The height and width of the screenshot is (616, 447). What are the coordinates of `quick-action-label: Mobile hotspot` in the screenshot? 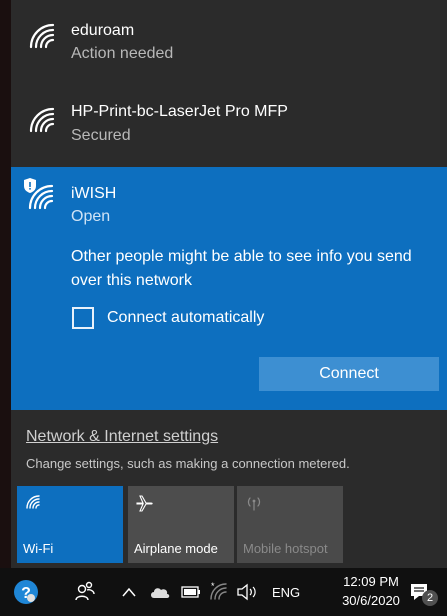 It's located at (285, 548).